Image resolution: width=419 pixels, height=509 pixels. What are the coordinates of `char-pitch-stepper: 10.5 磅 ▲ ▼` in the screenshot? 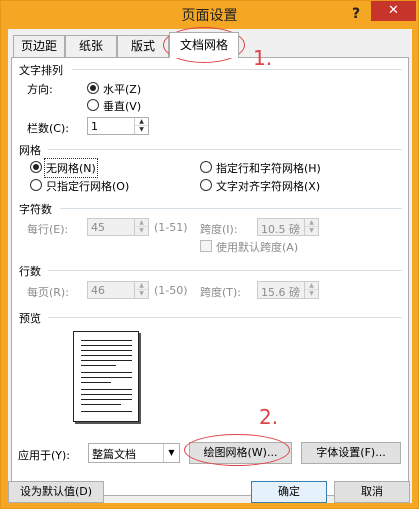 It's located at (288, 227).